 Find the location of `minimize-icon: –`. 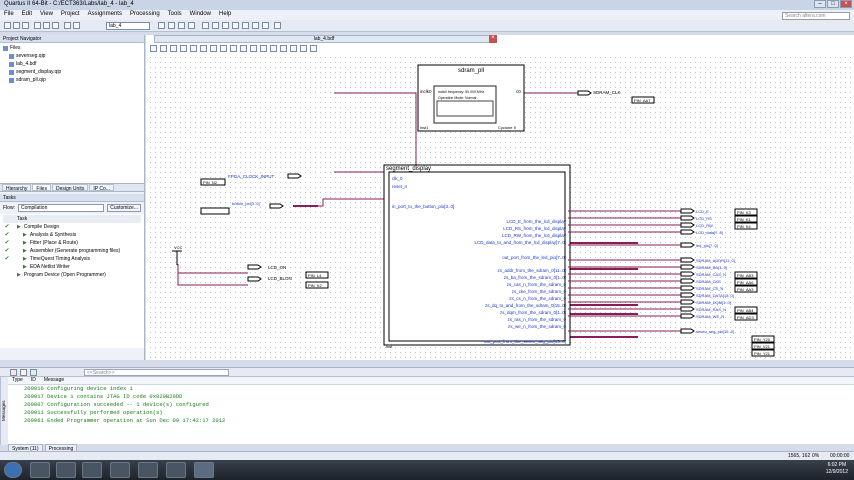

minimize-icon: – is located at coordinates (820, 4).